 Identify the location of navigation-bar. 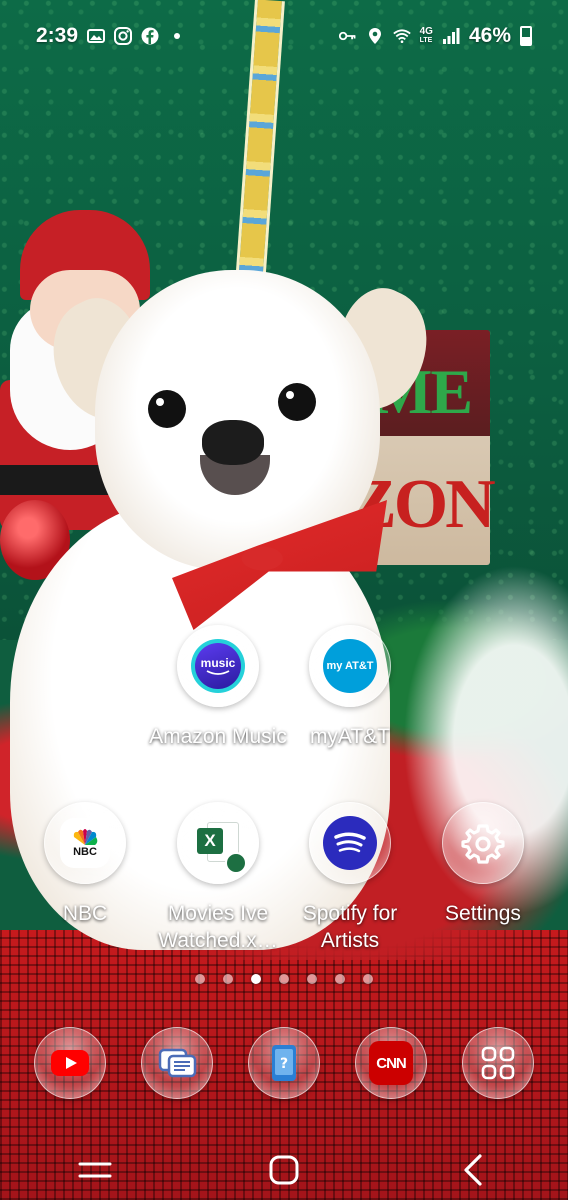
(284, 1170).